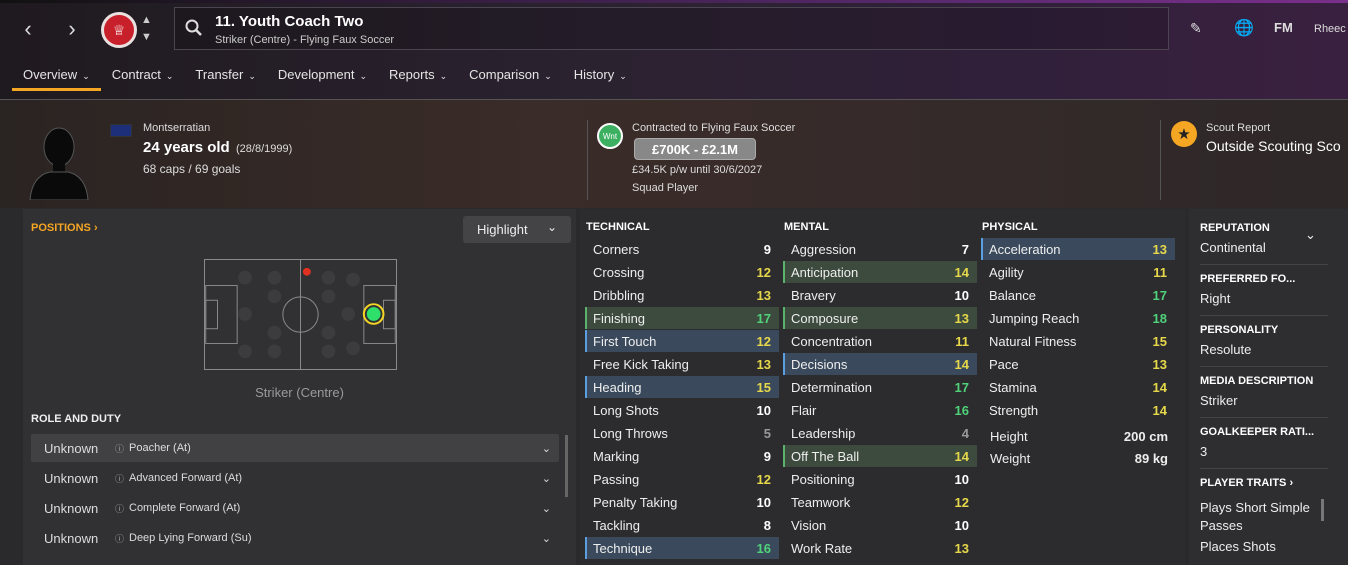  What do you see at coordinates (880, 433) in the screenshot?
I see `attribute-row: Leadership 4` at bounding box center [880, 433].